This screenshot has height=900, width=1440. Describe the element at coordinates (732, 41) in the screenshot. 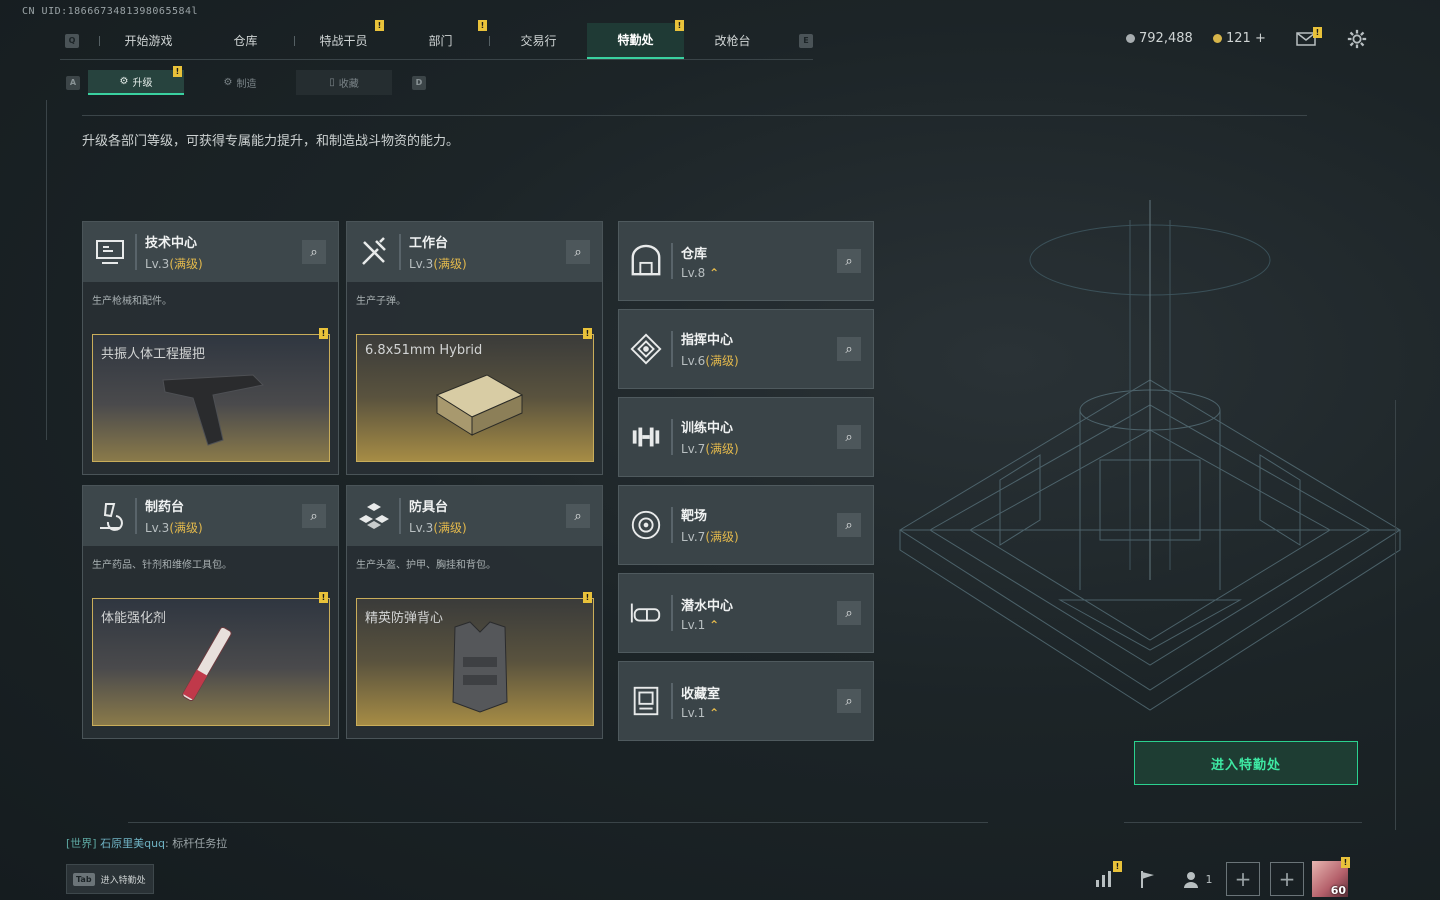

I see `tab-gunsmith: 改枪台` at that location.